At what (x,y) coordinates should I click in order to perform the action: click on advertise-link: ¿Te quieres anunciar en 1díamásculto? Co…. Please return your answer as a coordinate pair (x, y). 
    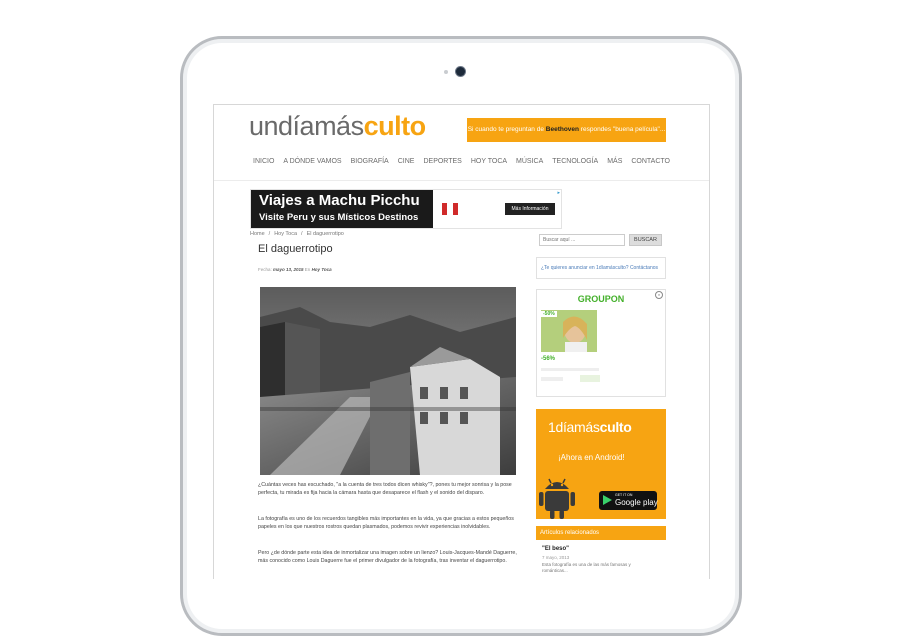
    Looking at the image, I should click on (601, 268).